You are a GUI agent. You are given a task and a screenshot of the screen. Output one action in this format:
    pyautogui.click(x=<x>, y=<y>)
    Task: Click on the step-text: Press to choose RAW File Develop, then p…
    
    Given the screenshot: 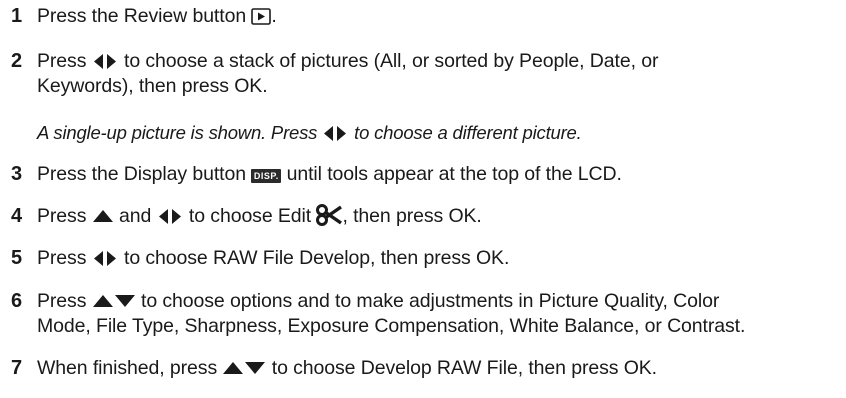 What is the action you would take?
    pyautogui.click(x=437, y=258)
    